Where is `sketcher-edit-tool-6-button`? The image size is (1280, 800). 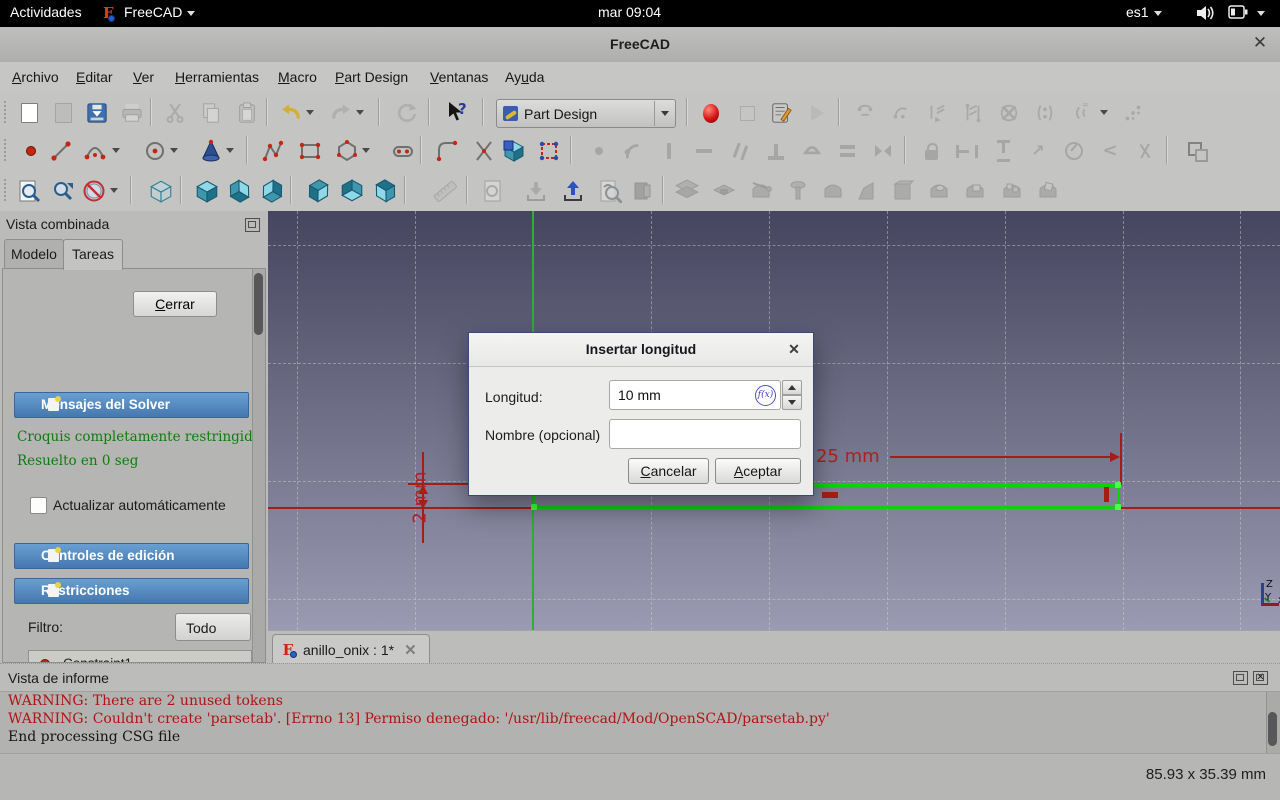 sketcher-edit-tool-6-button is located at coordinates (1045, 113).